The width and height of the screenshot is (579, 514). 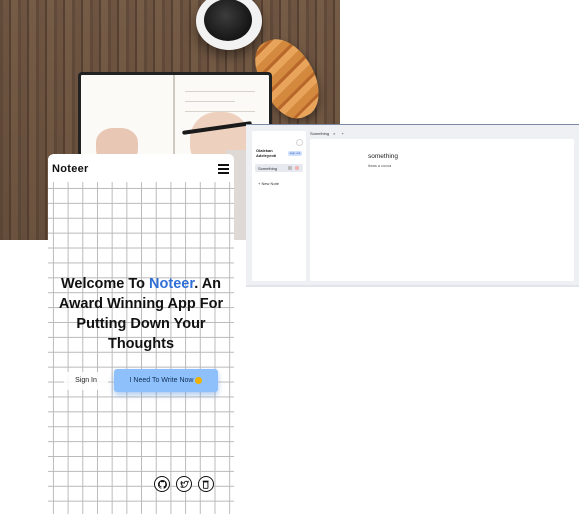 I want to click on coffee, so click(x=228, y=20).